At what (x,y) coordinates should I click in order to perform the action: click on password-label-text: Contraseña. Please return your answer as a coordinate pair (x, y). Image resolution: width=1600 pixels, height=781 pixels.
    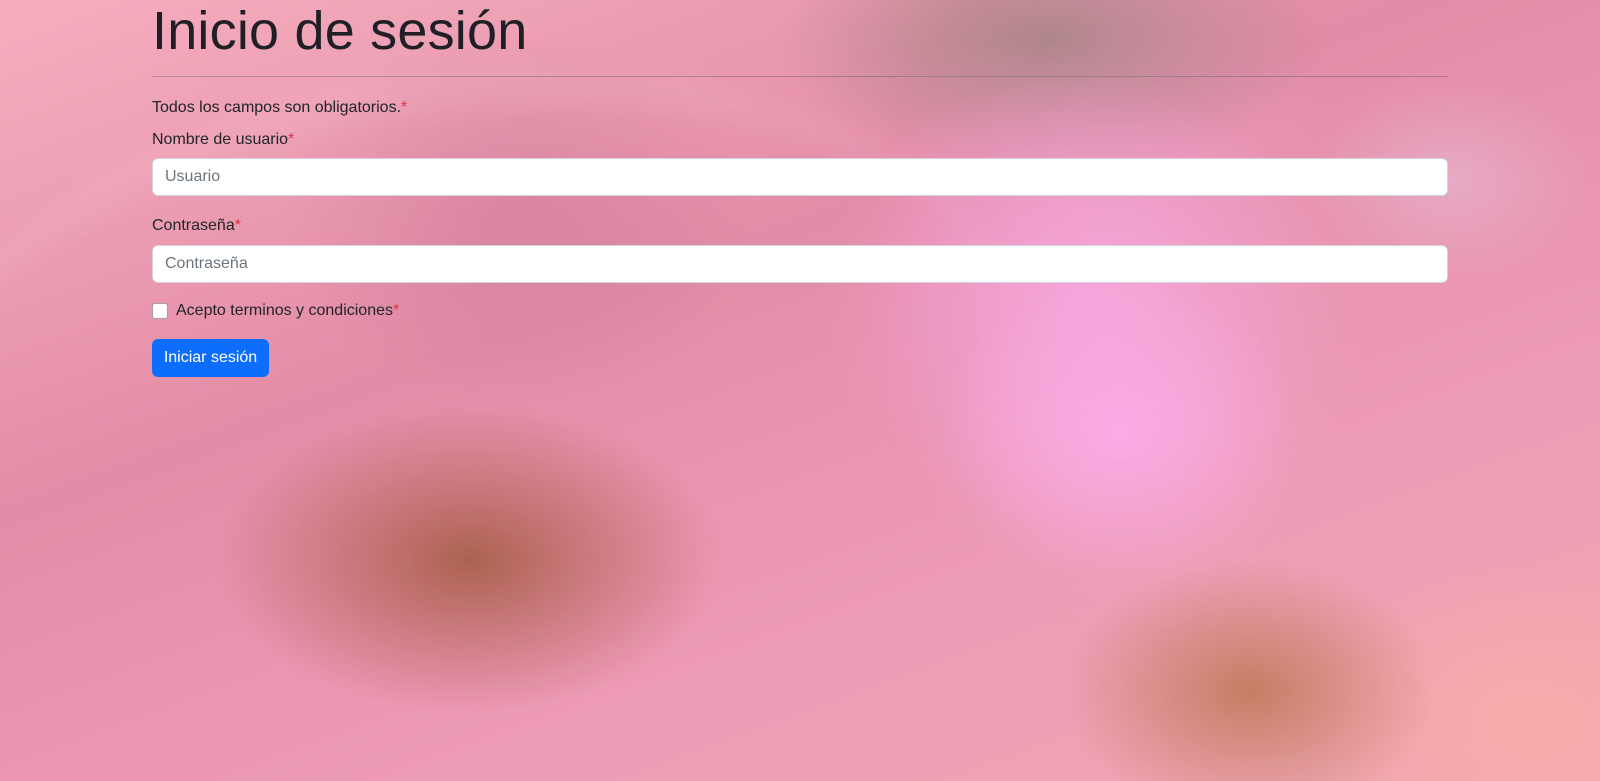
    Looking at the image, I should click on (193, 225).